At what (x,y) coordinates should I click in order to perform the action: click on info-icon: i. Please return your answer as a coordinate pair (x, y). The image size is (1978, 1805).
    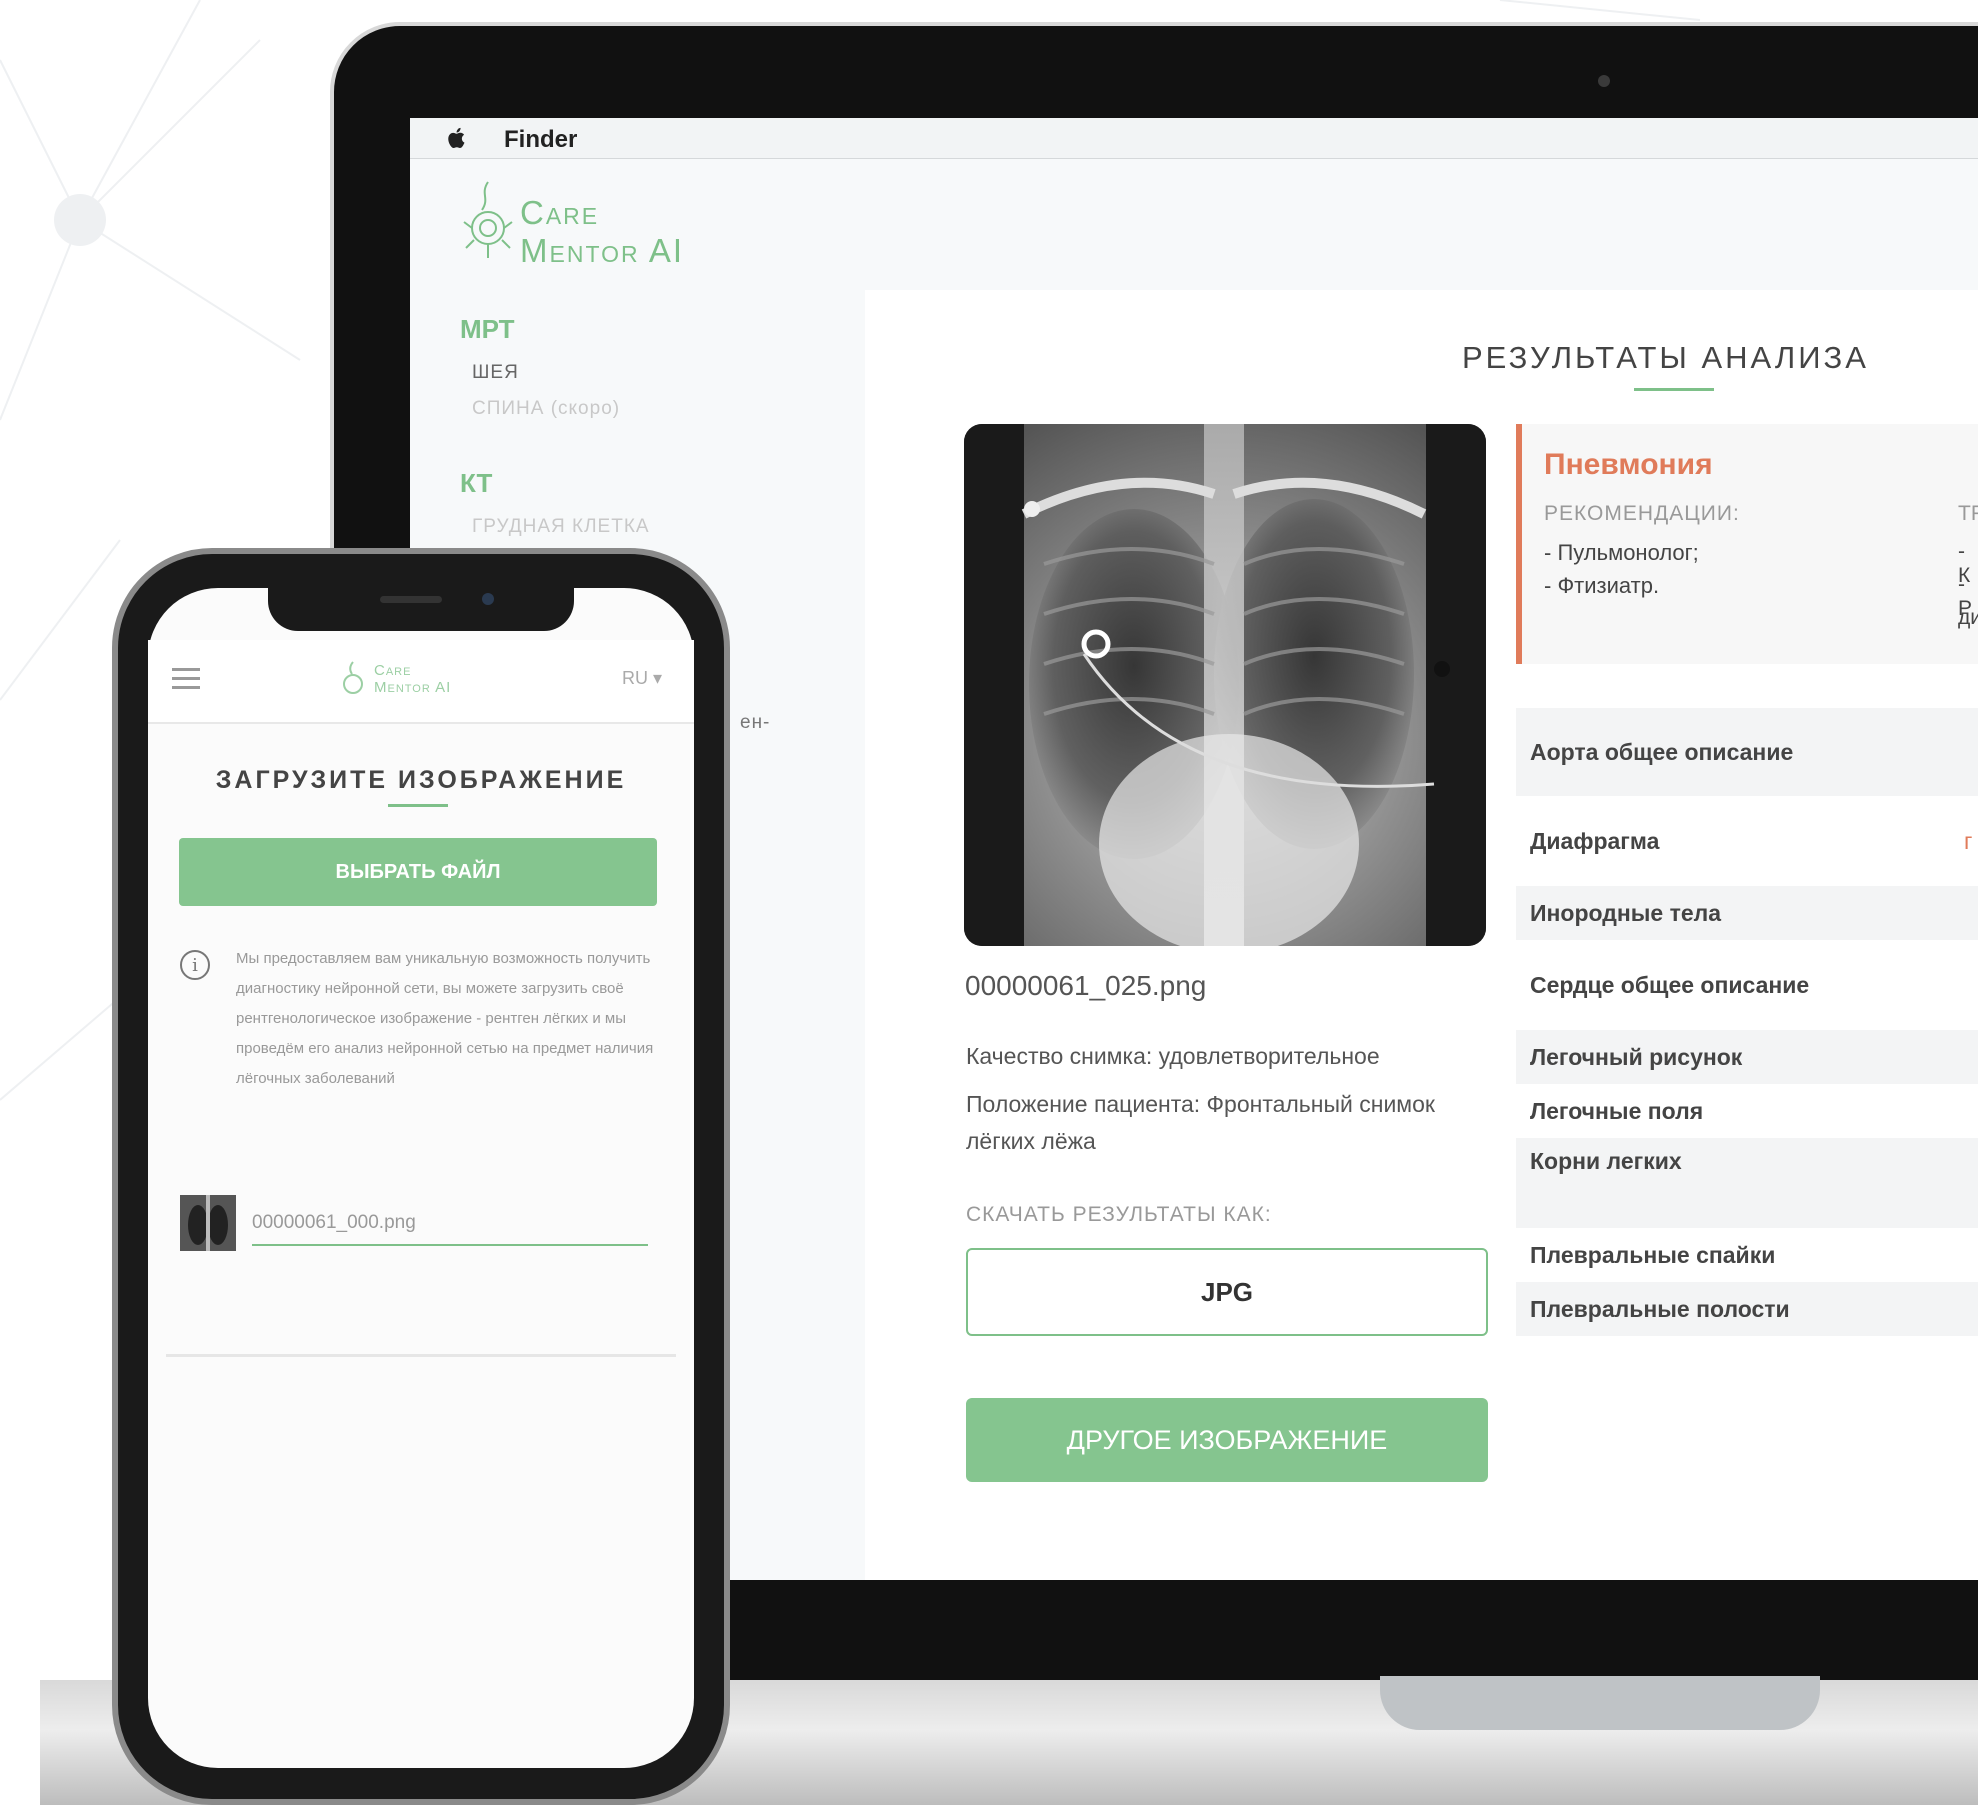
    Looking at the image, I should click on (195, 965).